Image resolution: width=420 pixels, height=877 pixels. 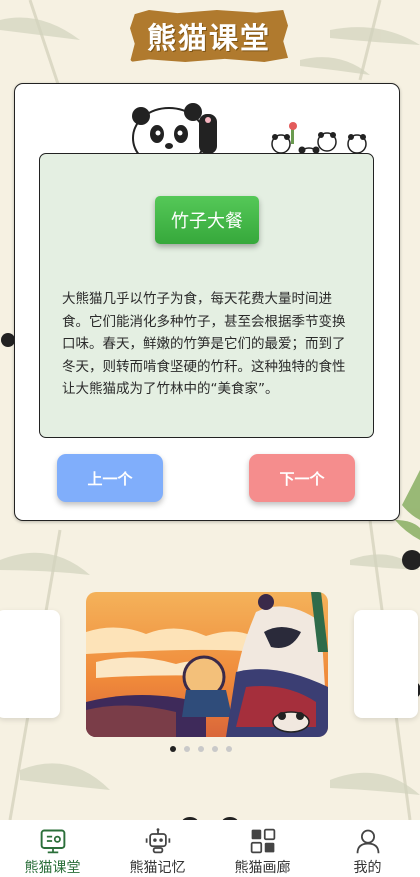 I want to click on carousel-dots, so click(x=201, y=749).